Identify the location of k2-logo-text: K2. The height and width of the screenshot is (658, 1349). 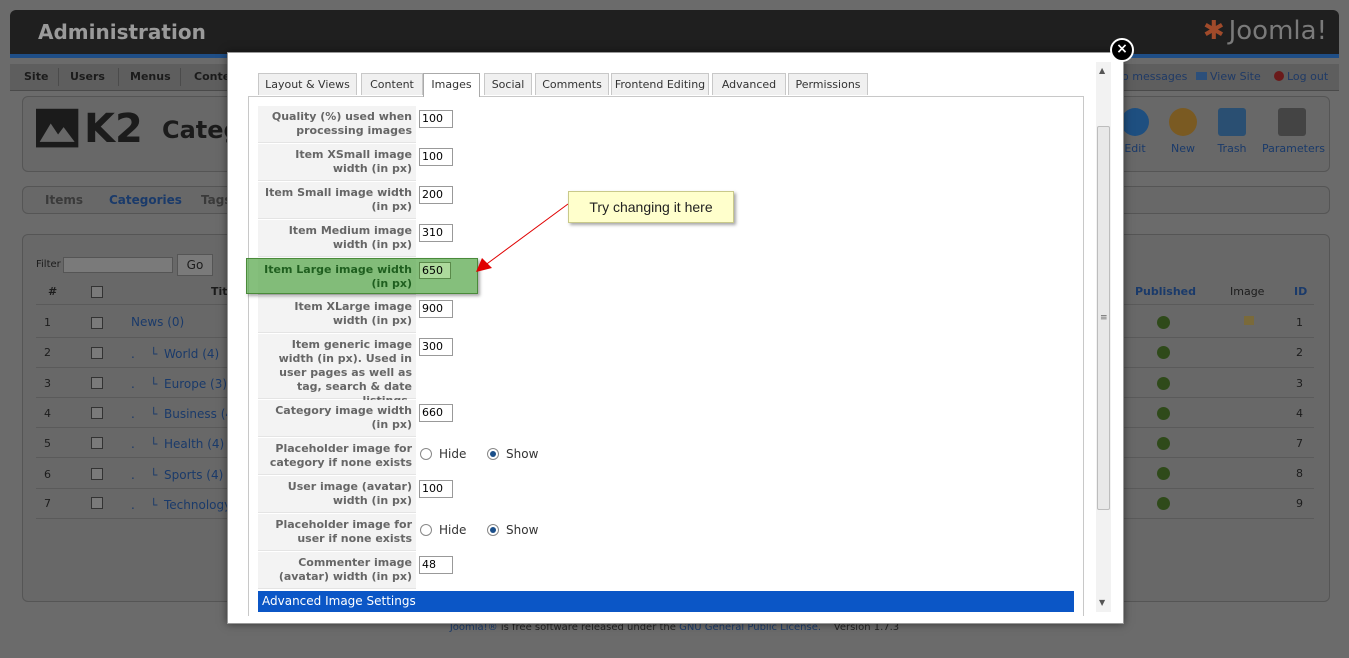
(113, 129).